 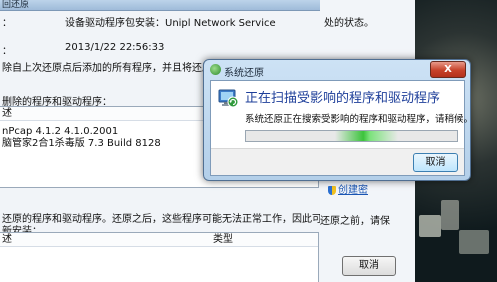 I want to click on deleted-list-header-description: 述, so click(x=7, y=113).